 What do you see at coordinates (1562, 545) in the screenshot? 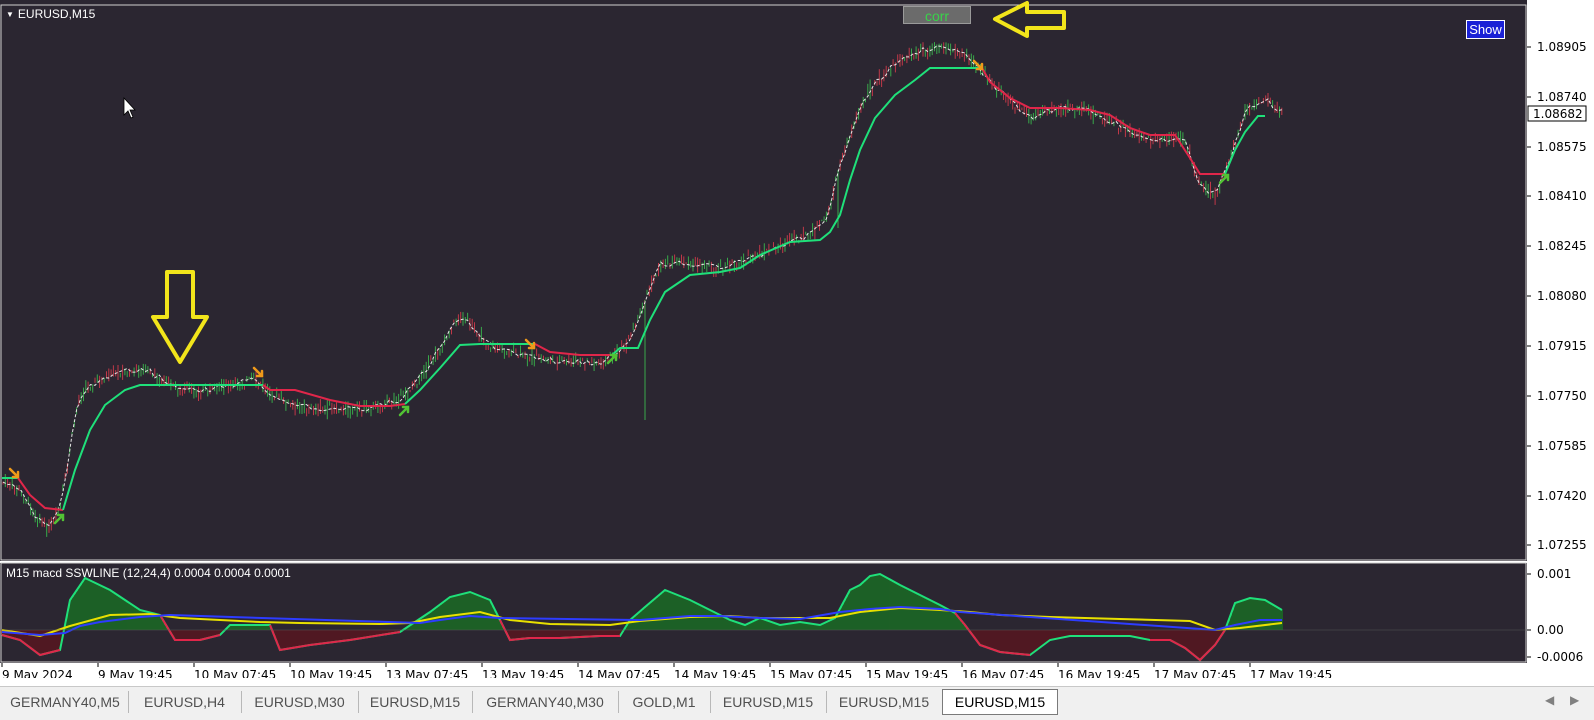
I see `price-tick-label: 1.07255` at bounding box center [1562, 545].